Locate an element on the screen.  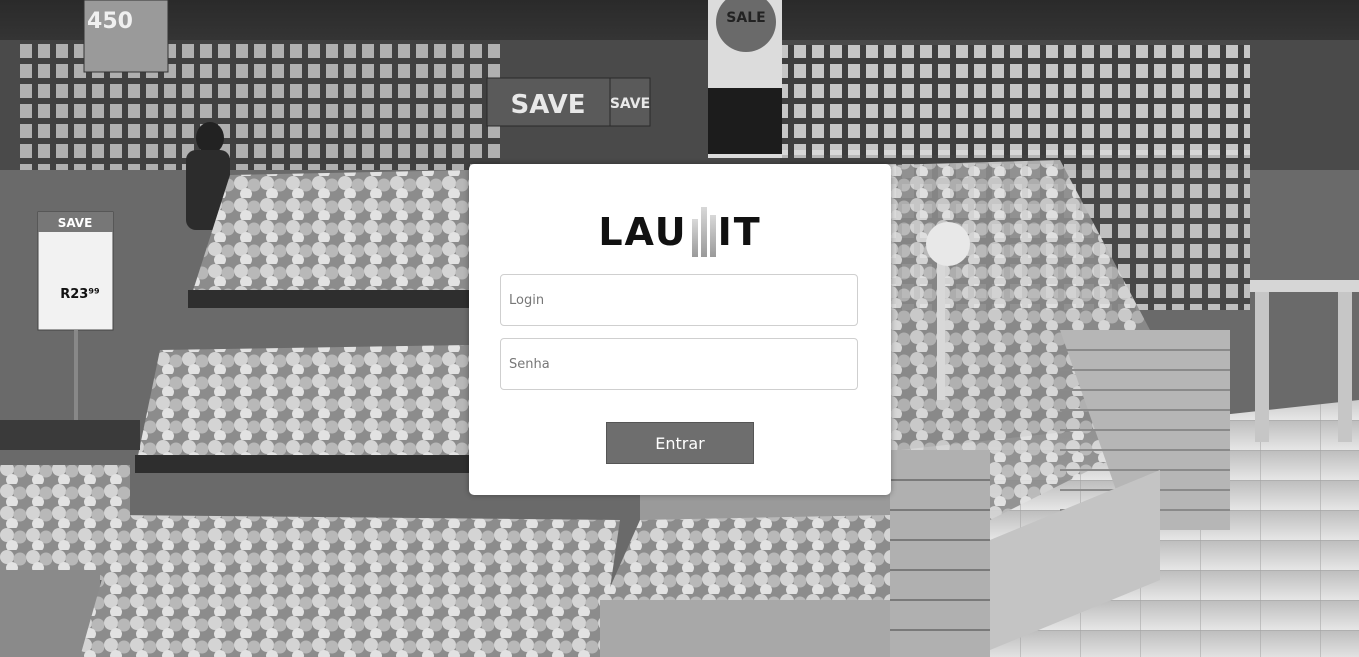
logo-bars-icon is located at coordinates (703, 232).